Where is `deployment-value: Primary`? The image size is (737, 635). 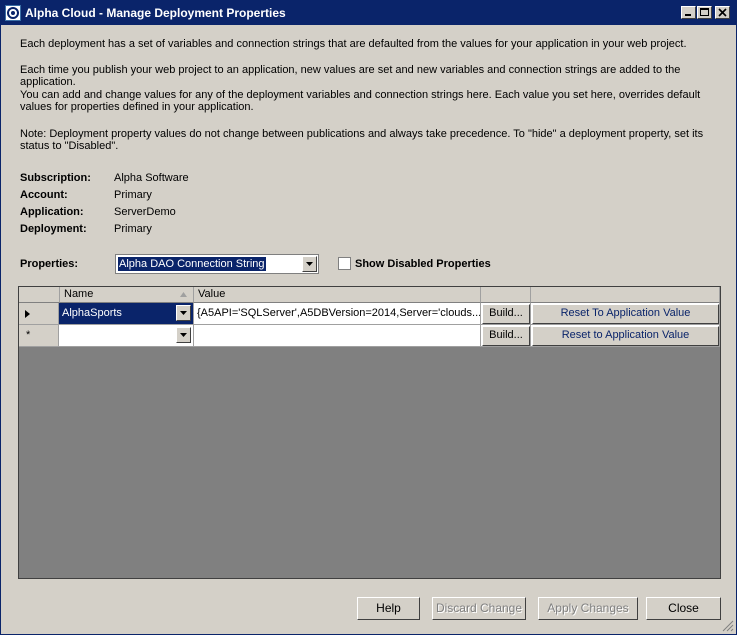
deployment-value: Primary is located at coordinates (133, 229).